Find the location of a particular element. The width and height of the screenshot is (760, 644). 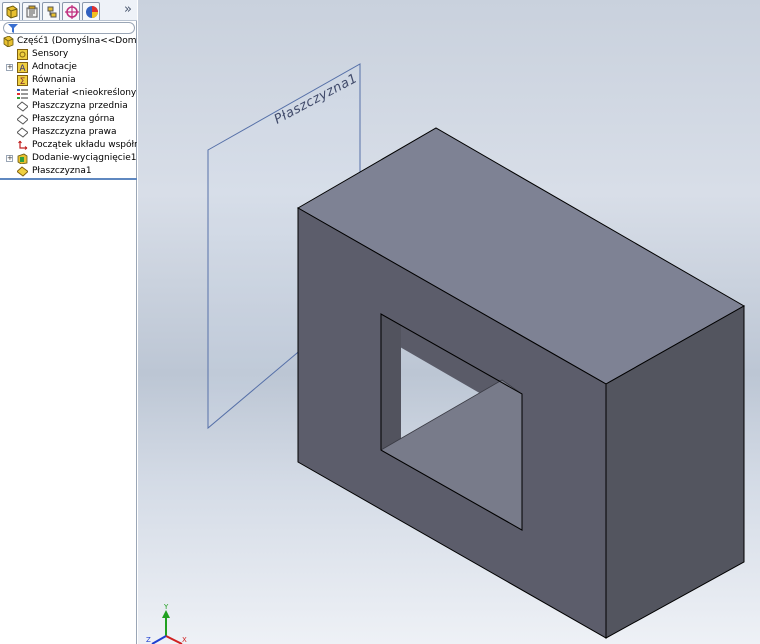

triad-x-label: X is located at coordinates (184, 640).